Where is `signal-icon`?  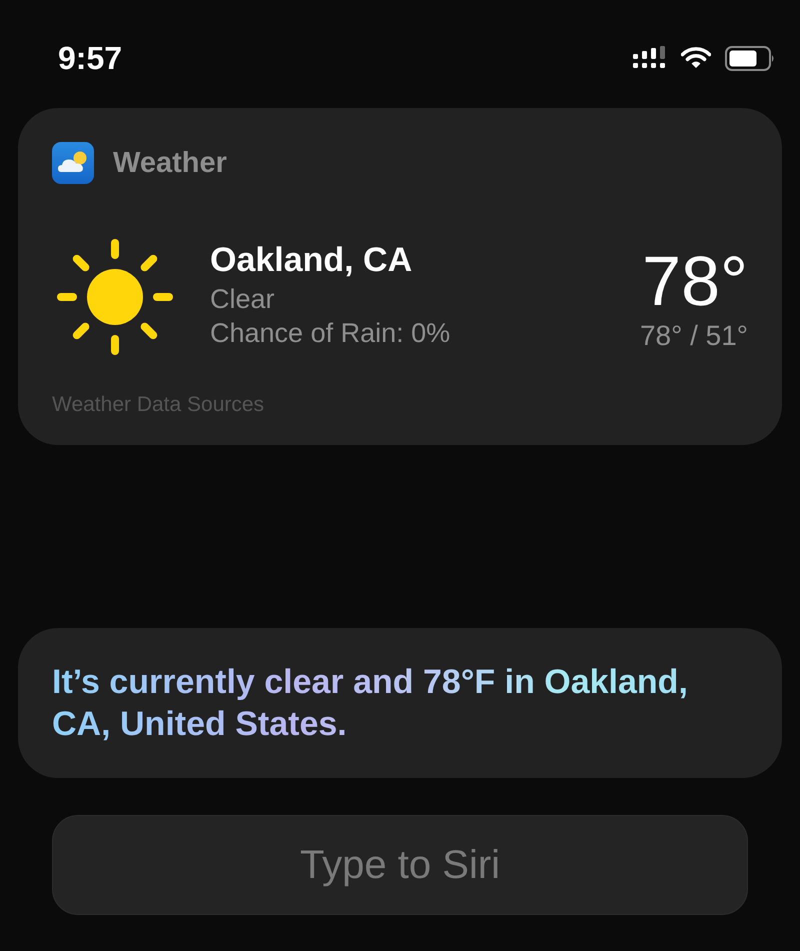
signal-icon is located at coordinates (650, 58).